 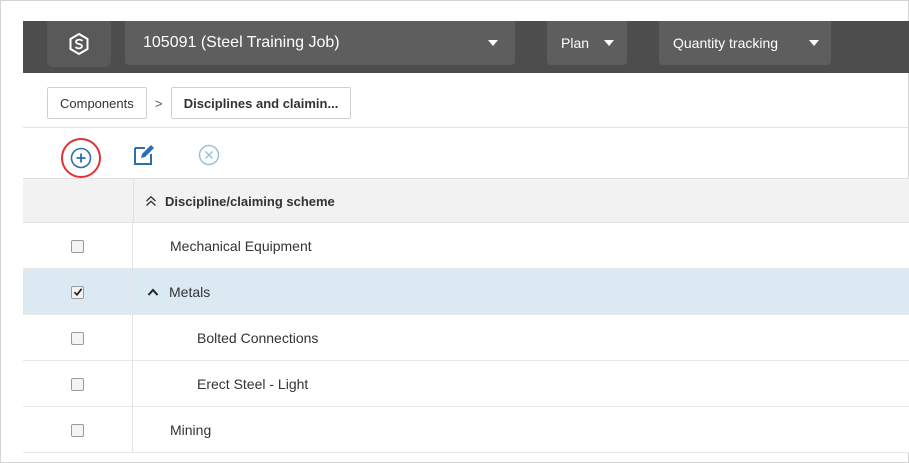 I want to click on column-header-label: Discipline/claiming scheme, so click(x=250, y=201).